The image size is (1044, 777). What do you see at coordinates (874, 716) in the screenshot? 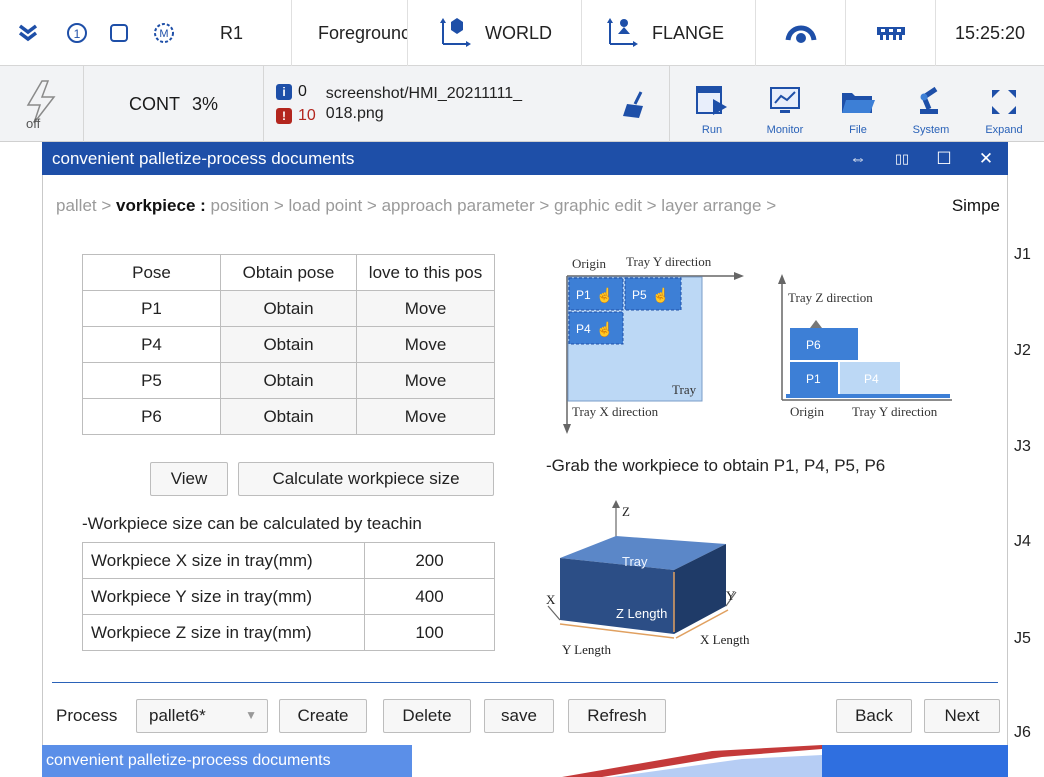
I see `back-button: Back` at bounding box center [874, 716].